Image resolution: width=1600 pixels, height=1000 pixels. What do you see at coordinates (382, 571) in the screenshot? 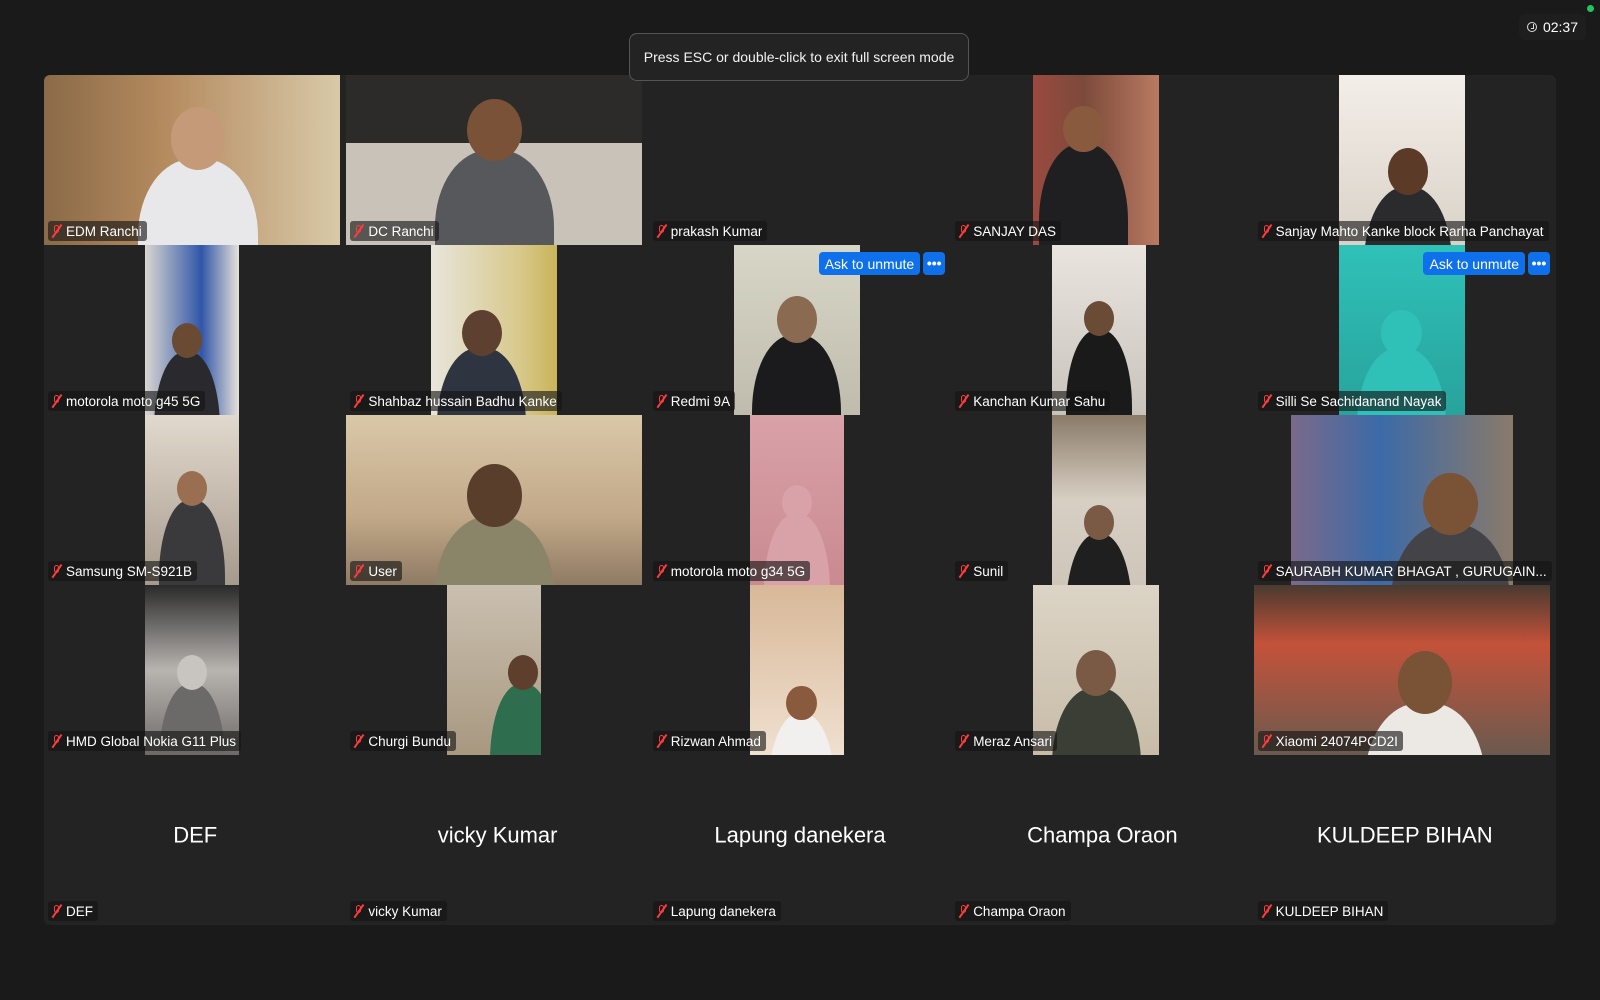
I see `participant-name: User` at bounding box center [382, 571].